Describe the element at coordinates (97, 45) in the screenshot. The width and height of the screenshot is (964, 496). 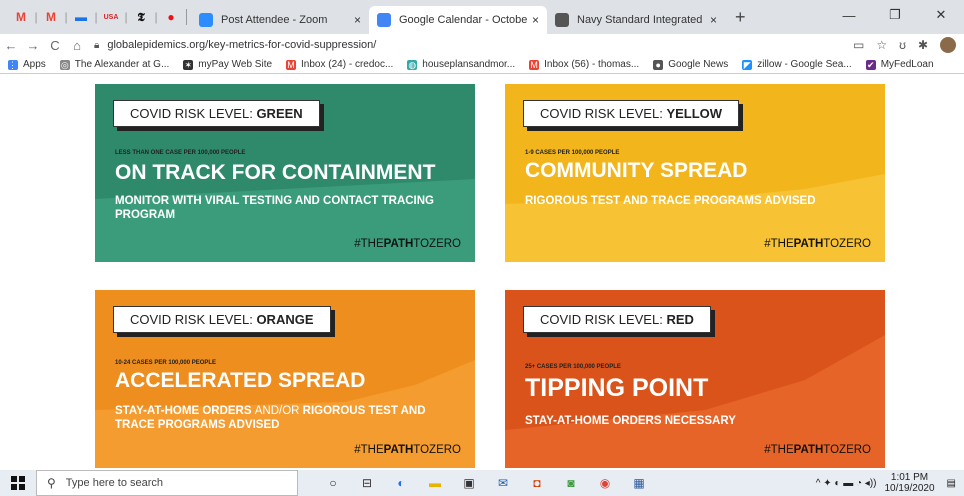
I see `lock-icon: 🔒︎` at that location.